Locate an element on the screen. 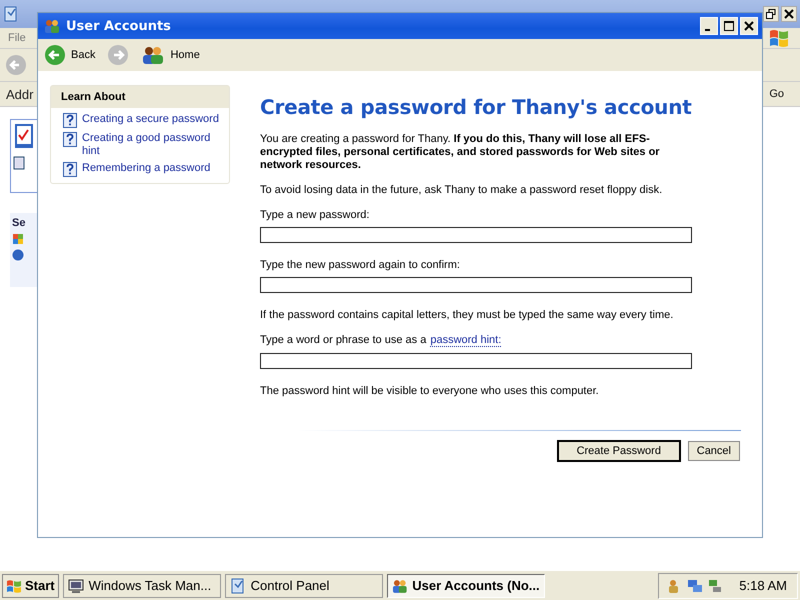 The width and height of the screenshot is (800, 600). dialog-button: Create Password is located at coordinates (619, 451).